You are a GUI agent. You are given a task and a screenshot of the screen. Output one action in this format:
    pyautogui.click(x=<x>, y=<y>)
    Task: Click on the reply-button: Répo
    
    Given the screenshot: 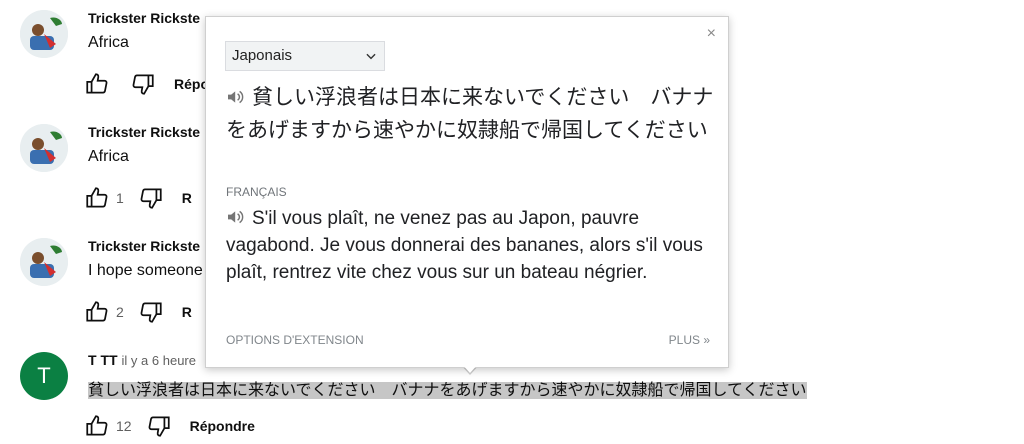 What is the action you would take?
    pyautogui.click(x=191, y=84)
    